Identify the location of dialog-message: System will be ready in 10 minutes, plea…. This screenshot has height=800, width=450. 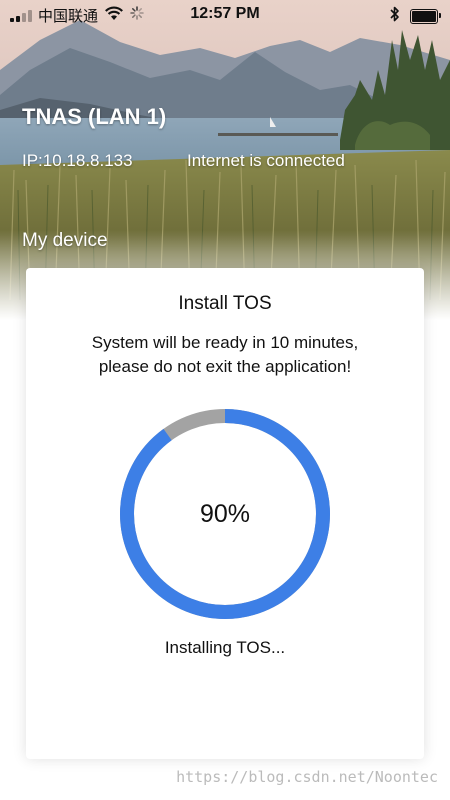
(225, 355).